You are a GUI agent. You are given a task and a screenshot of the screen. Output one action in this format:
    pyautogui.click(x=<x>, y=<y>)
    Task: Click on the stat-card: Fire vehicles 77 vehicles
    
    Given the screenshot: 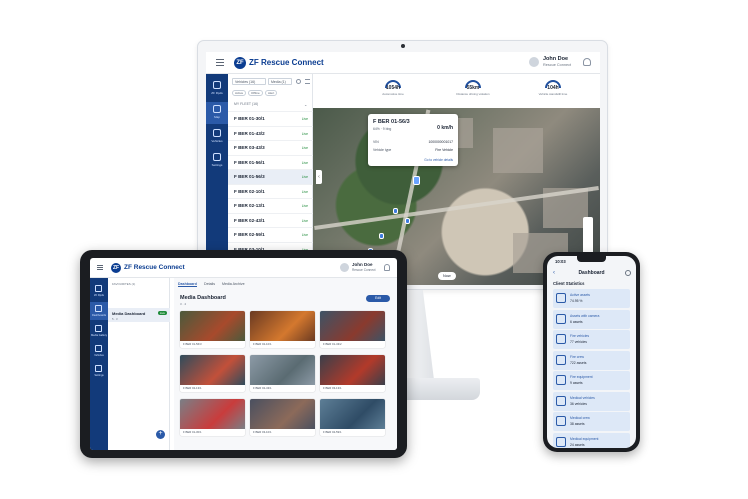 What is the action you would take?
    pyautogui.click(x=591, y=339)
    